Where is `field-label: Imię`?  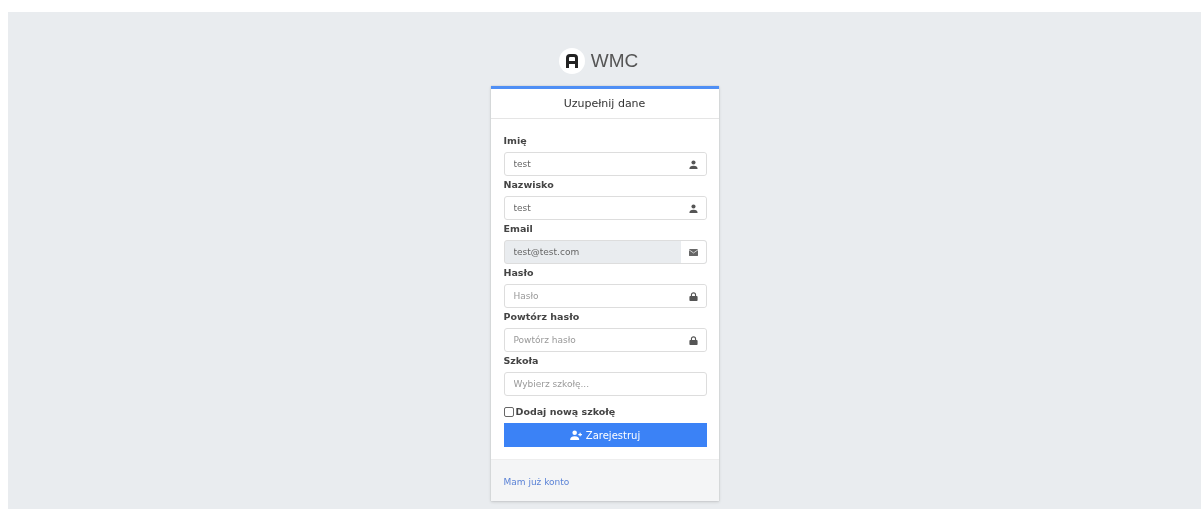
field-label: Imię is located at coordinates (515, 141).